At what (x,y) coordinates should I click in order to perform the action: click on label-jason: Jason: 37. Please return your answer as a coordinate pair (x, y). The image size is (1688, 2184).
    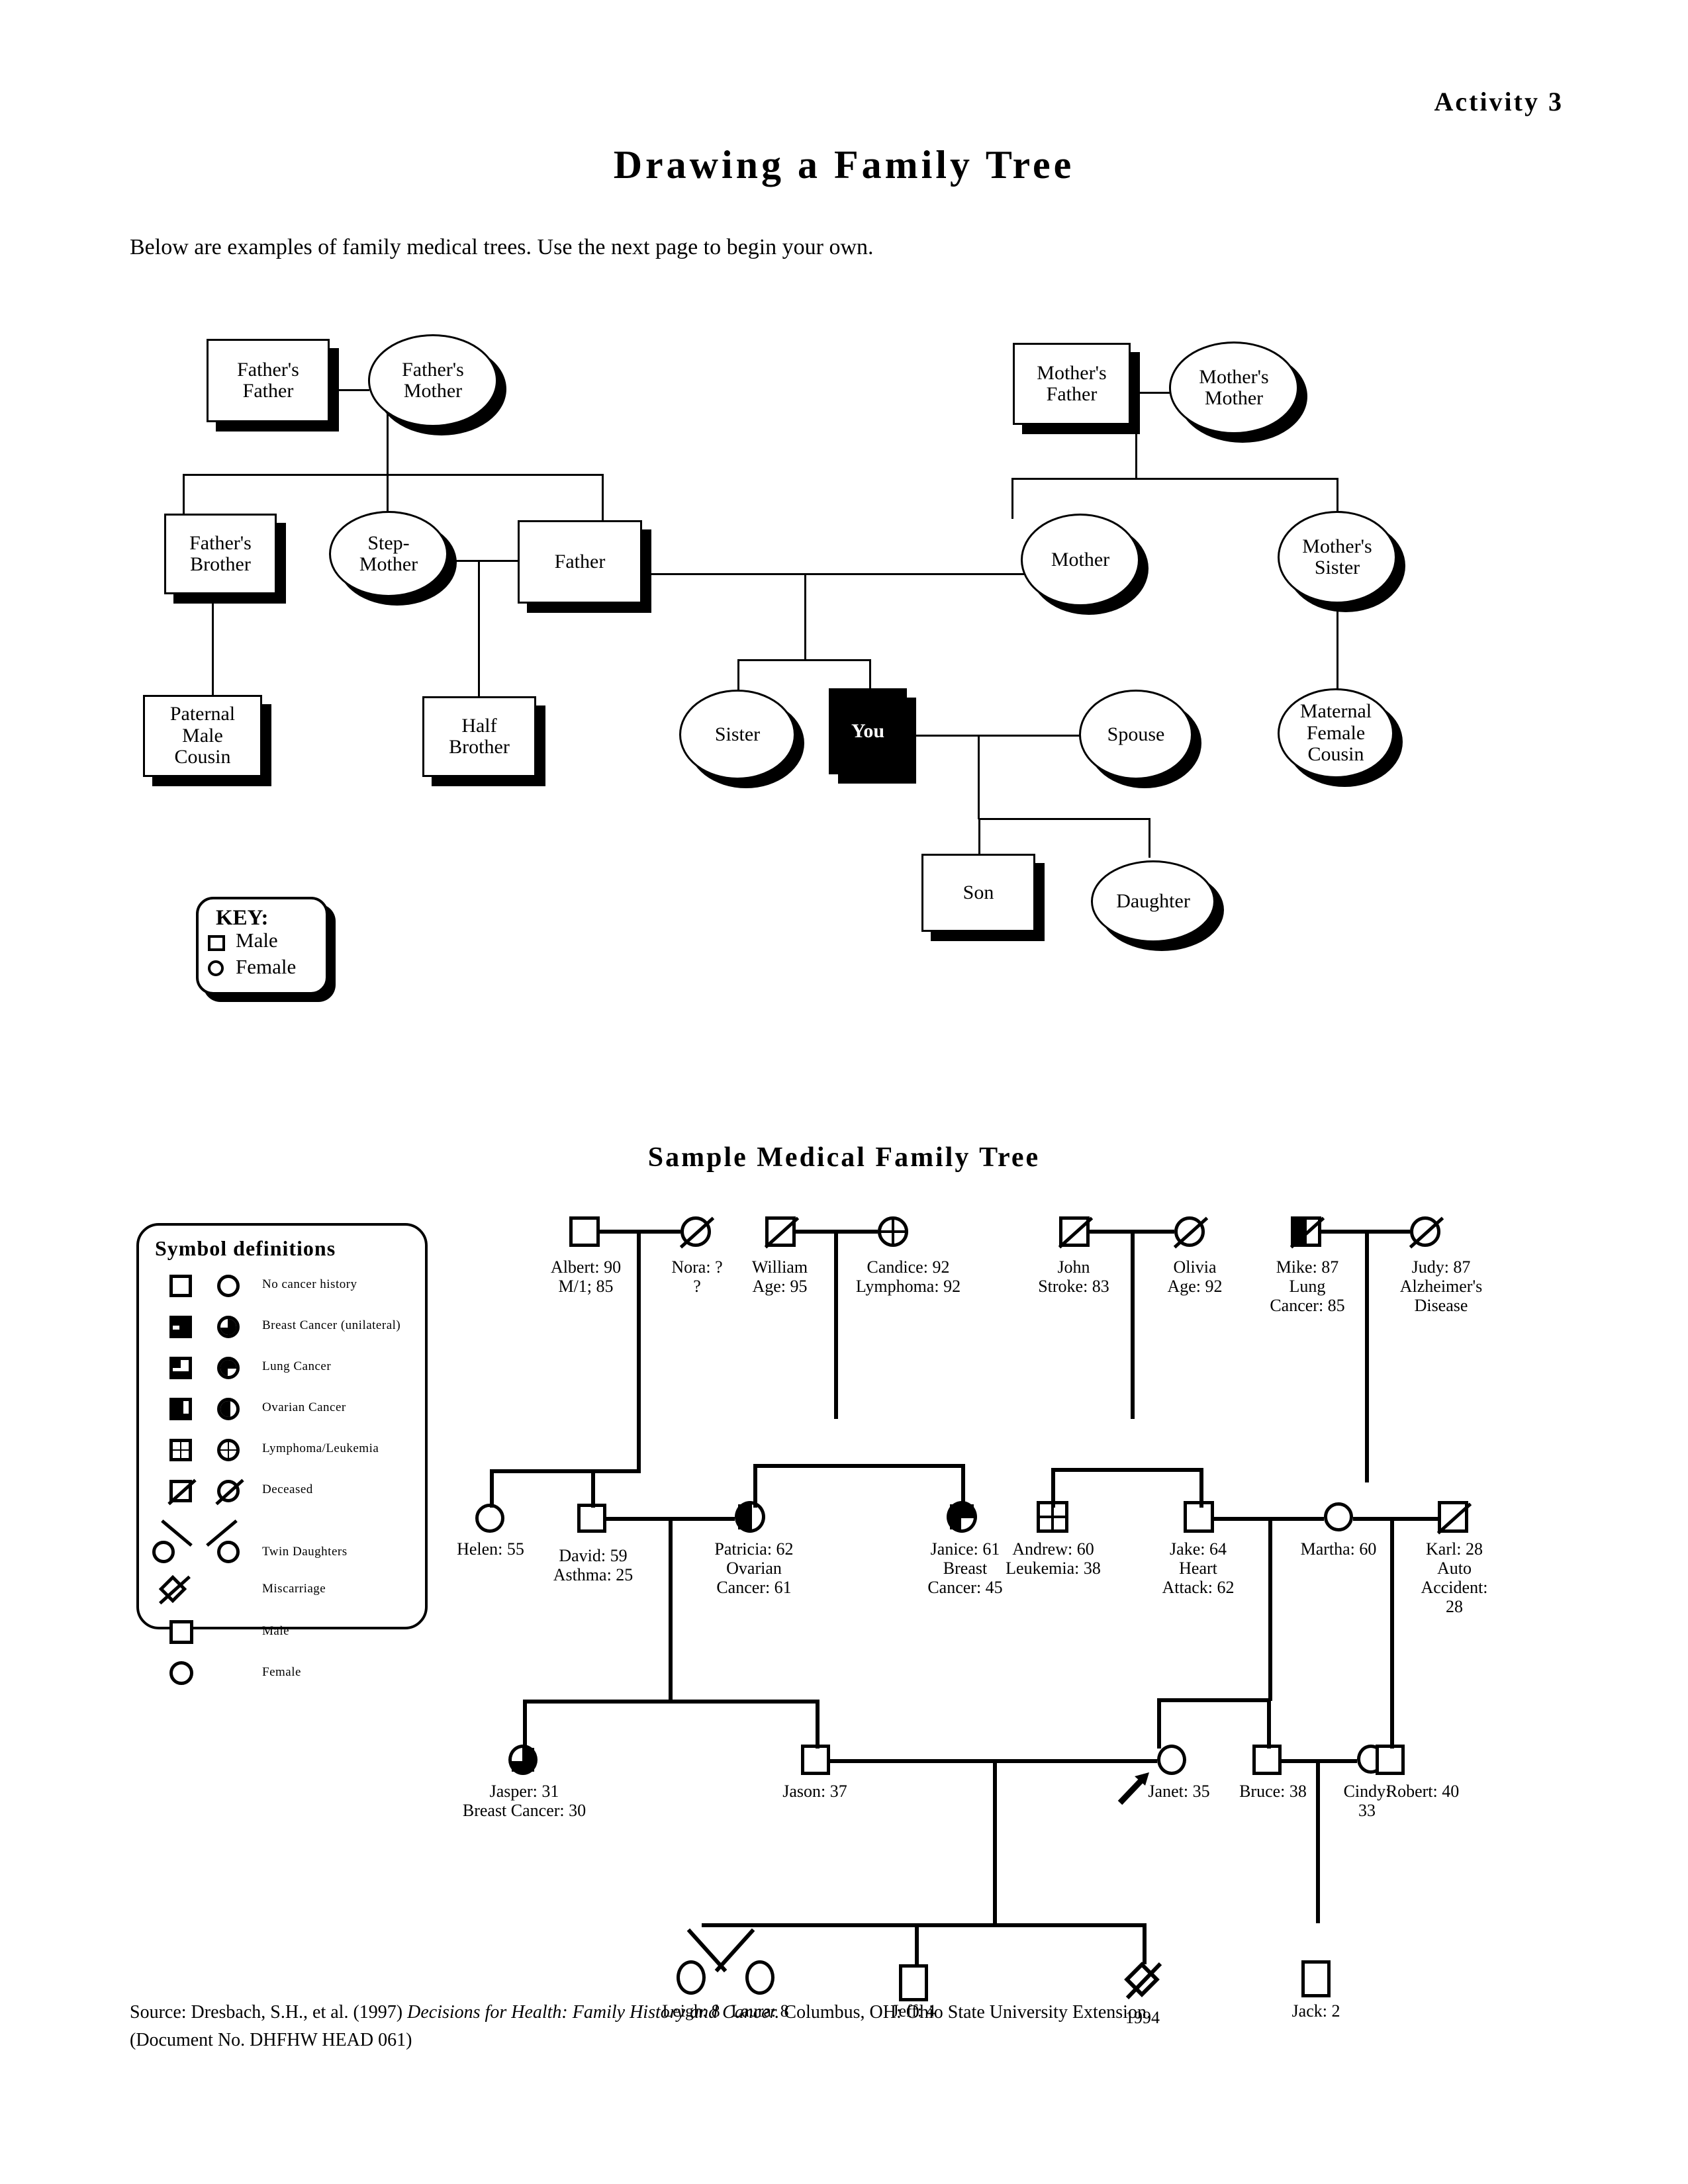
    Looking at the image, I should click on (814, 1792).